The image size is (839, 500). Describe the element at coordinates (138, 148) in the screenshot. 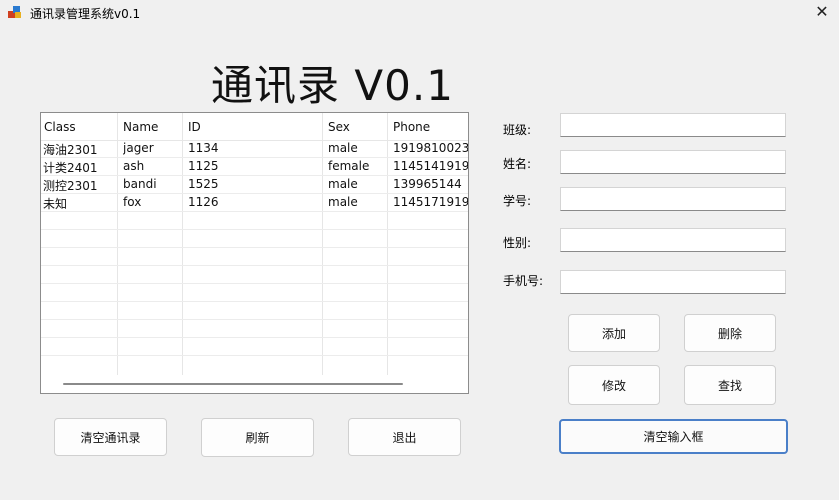

I see `cell-name: jager` at that location.